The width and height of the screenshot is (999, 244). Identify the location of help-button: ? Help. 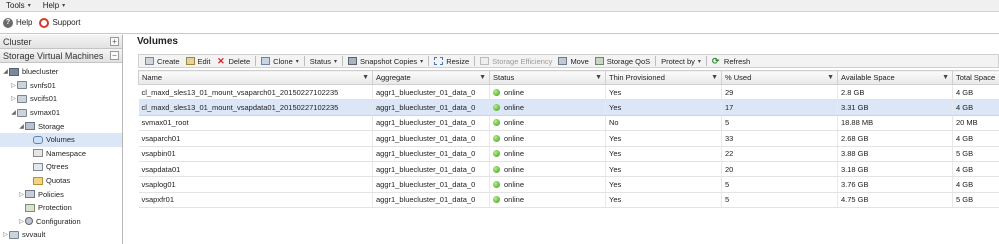
(17, 22).